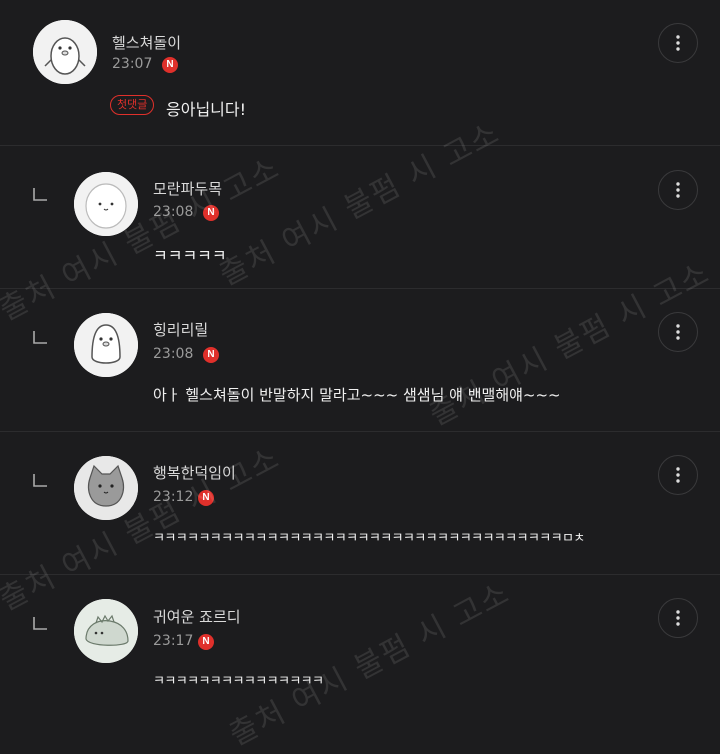  What do you see at coordinates (106, 488) in the screenshot?
I see `cat-avatar-icon` at bounding box center [106, 488].